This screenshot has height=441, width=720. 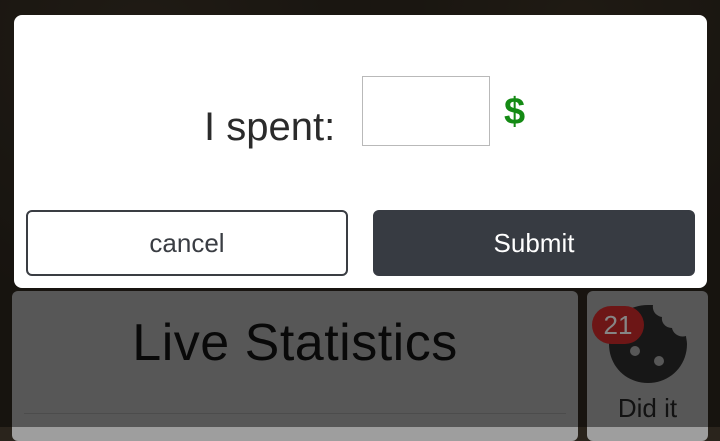 What do you see at coordinates (534, 243) in the screenshot?
I see `submit-button: Submit` at bounding box center [534, 243].